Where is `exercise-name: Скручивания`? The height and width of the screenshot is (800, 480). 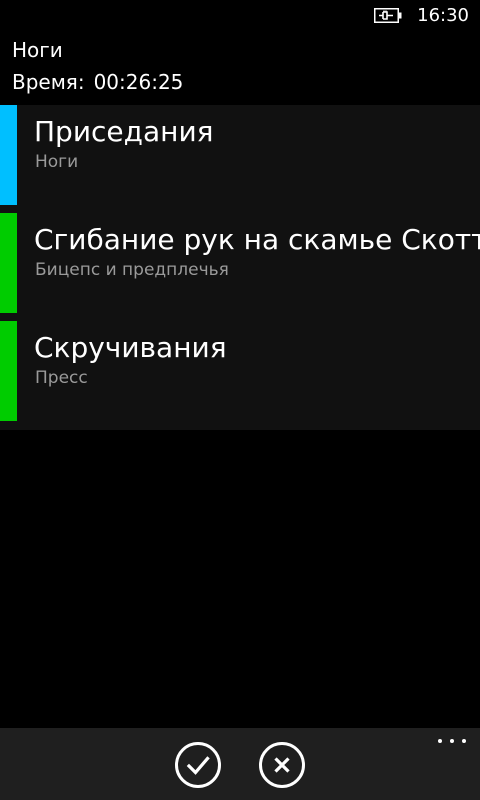
exercise-name: Скручивания is located at coordinates (130, 347).